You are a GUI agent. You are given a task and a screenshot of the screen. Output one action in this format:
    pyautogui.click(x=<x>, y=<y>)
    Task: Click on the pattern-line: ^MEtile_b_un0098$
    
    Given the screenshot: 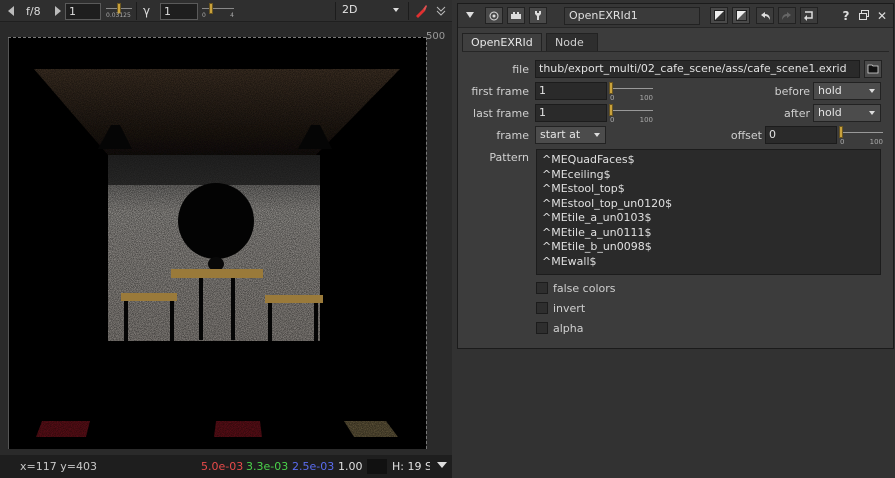 What is the action you would take?
    pyautogui.click(x=597, y=246)
    